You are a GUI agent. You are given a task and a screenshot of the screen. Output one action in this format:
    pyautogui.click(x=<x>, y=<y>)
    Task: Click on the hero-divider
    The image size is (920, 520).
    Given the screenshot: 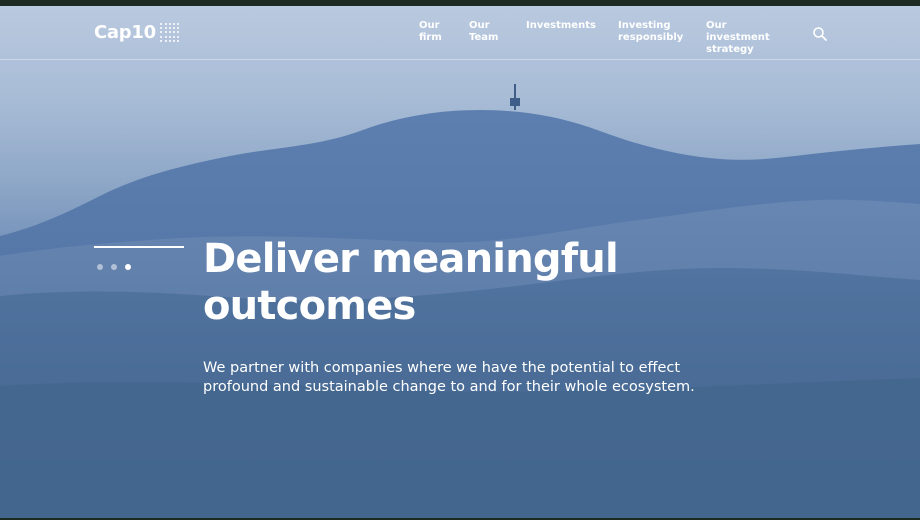 What is the action you would take?
    pyautogui.click(x=139, y=247)
    